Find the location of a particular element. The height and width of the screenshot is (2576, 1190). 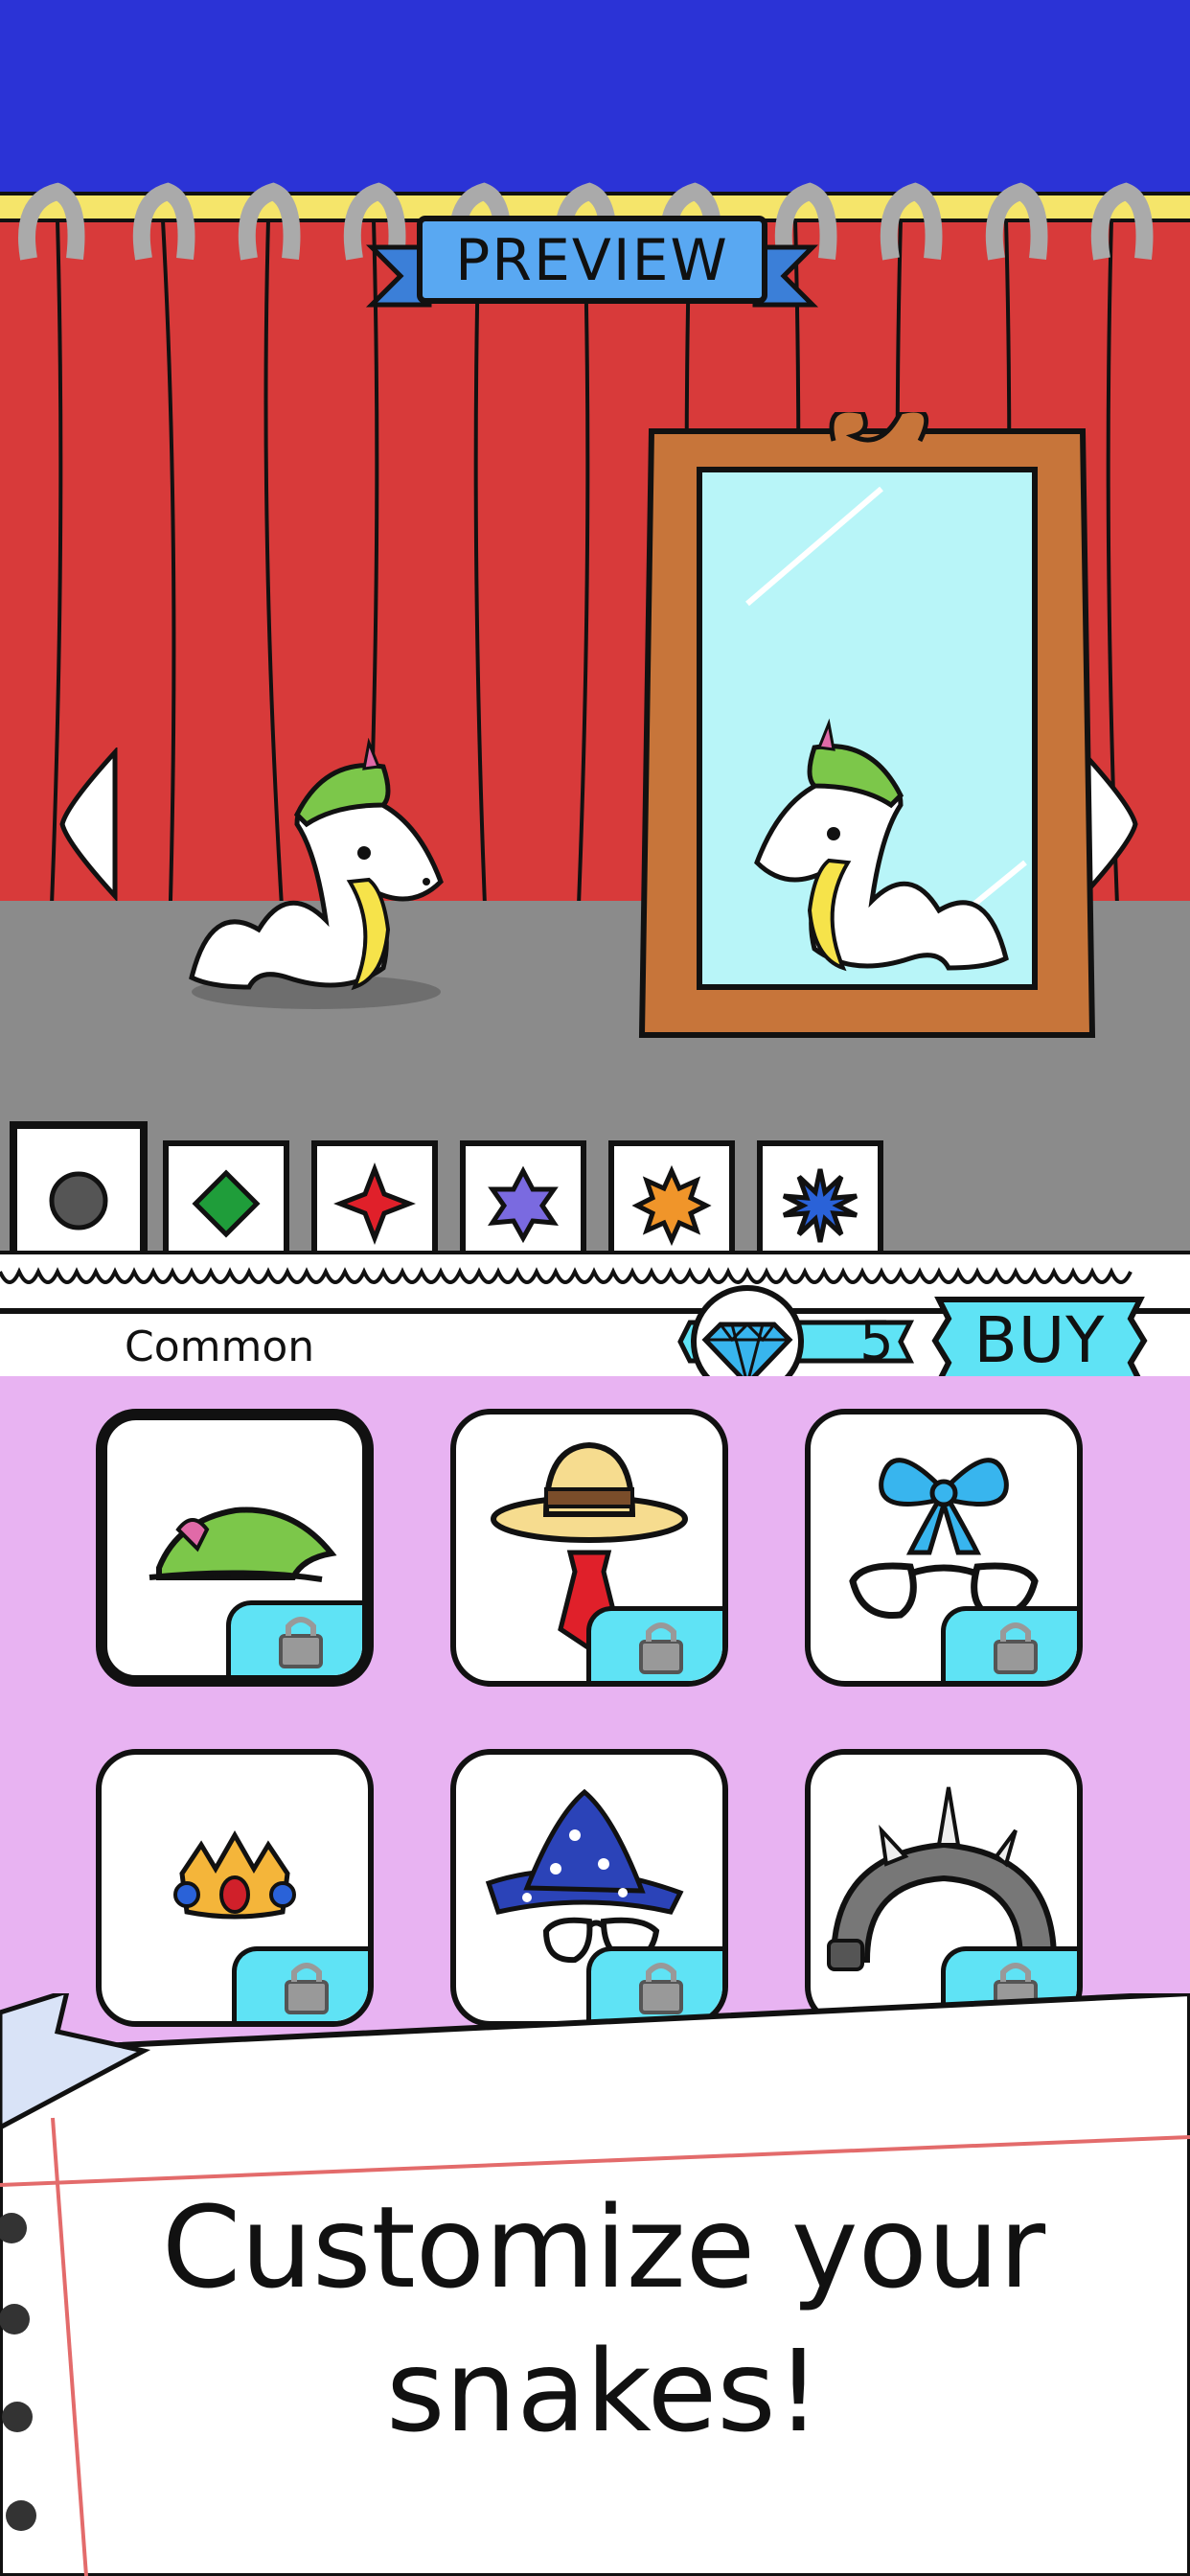

rarity-tab-star12 is located at coordinates (820, 1200).